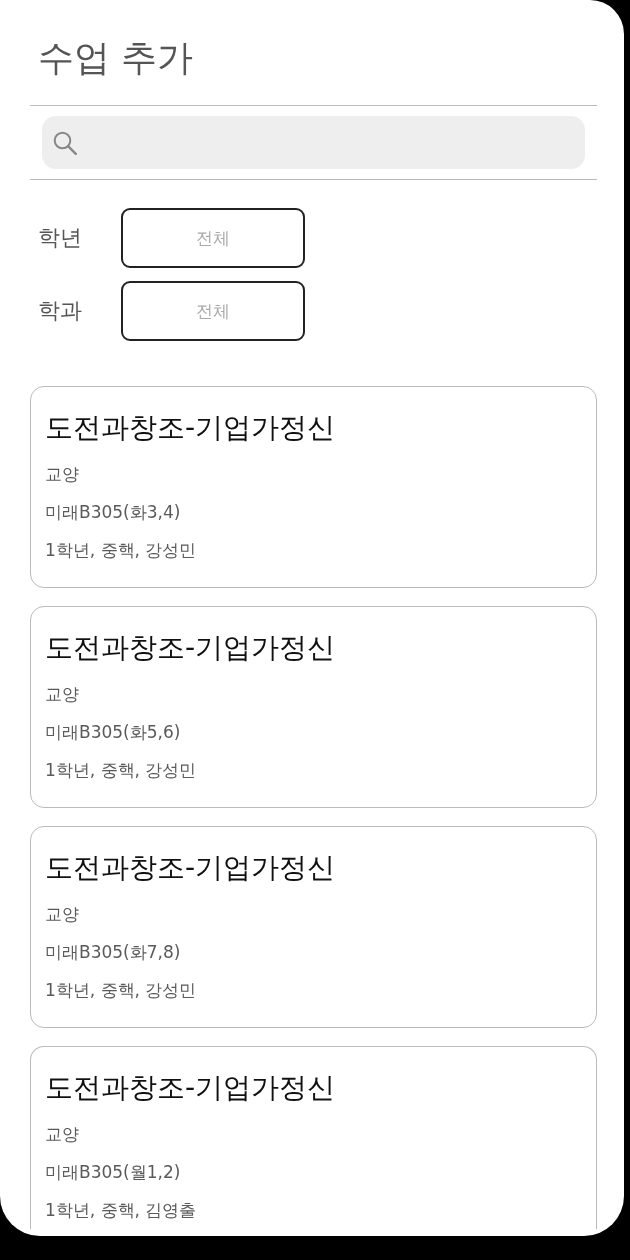 This screenshot has height=1260, width=630. I want to click on filter-label: 학과, so click(60, 311).